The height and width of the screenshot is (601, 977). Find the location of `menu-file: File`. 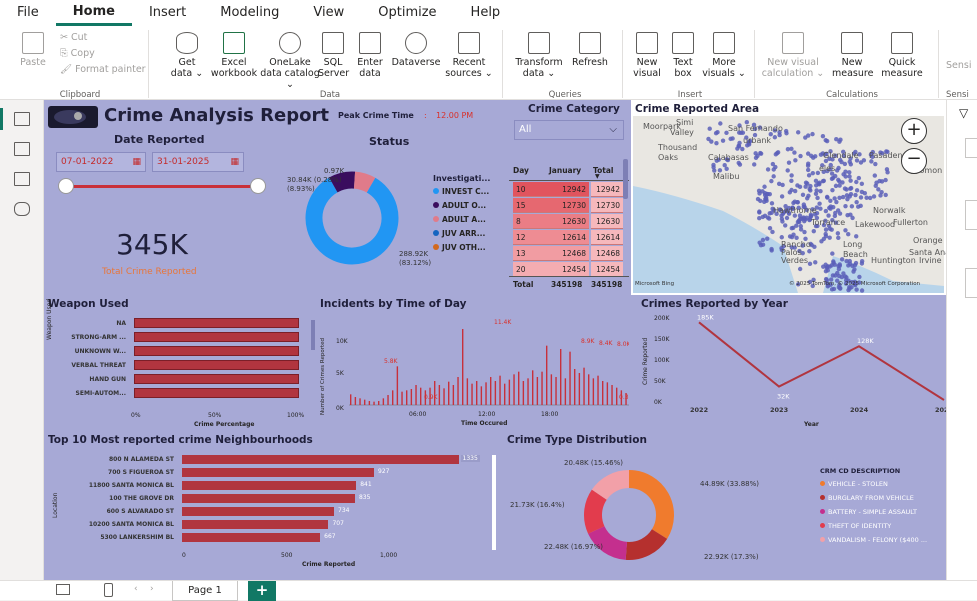

menu-file: File is located at coordinates (28, 13).